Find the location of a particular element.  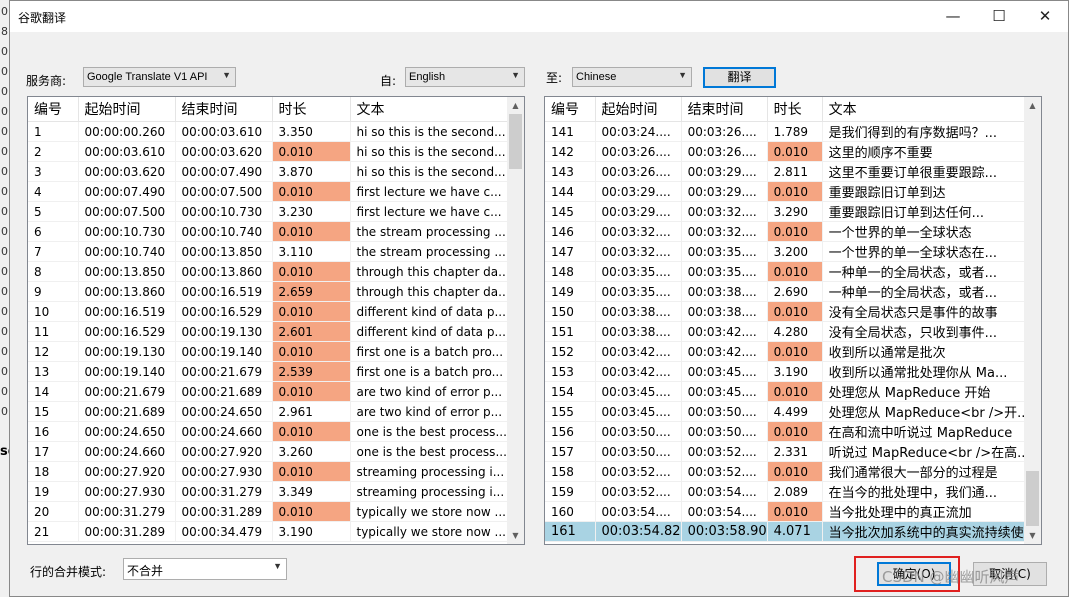

scroll-down-icon: ▼ is located at coordinates (515, 535).